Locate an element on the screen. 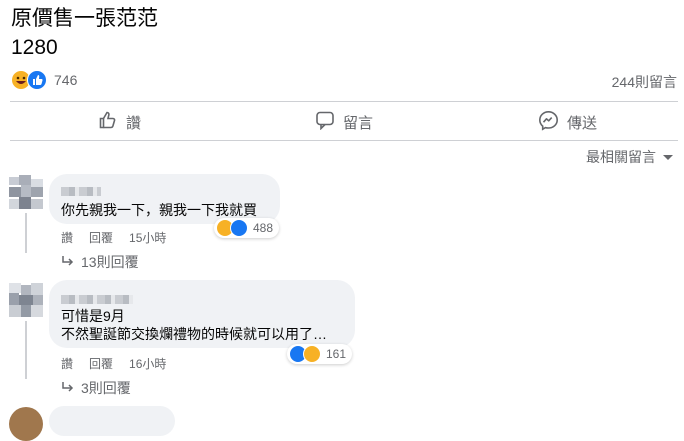  replies-label: 13則回覆 is located at coordinates (110, 262).